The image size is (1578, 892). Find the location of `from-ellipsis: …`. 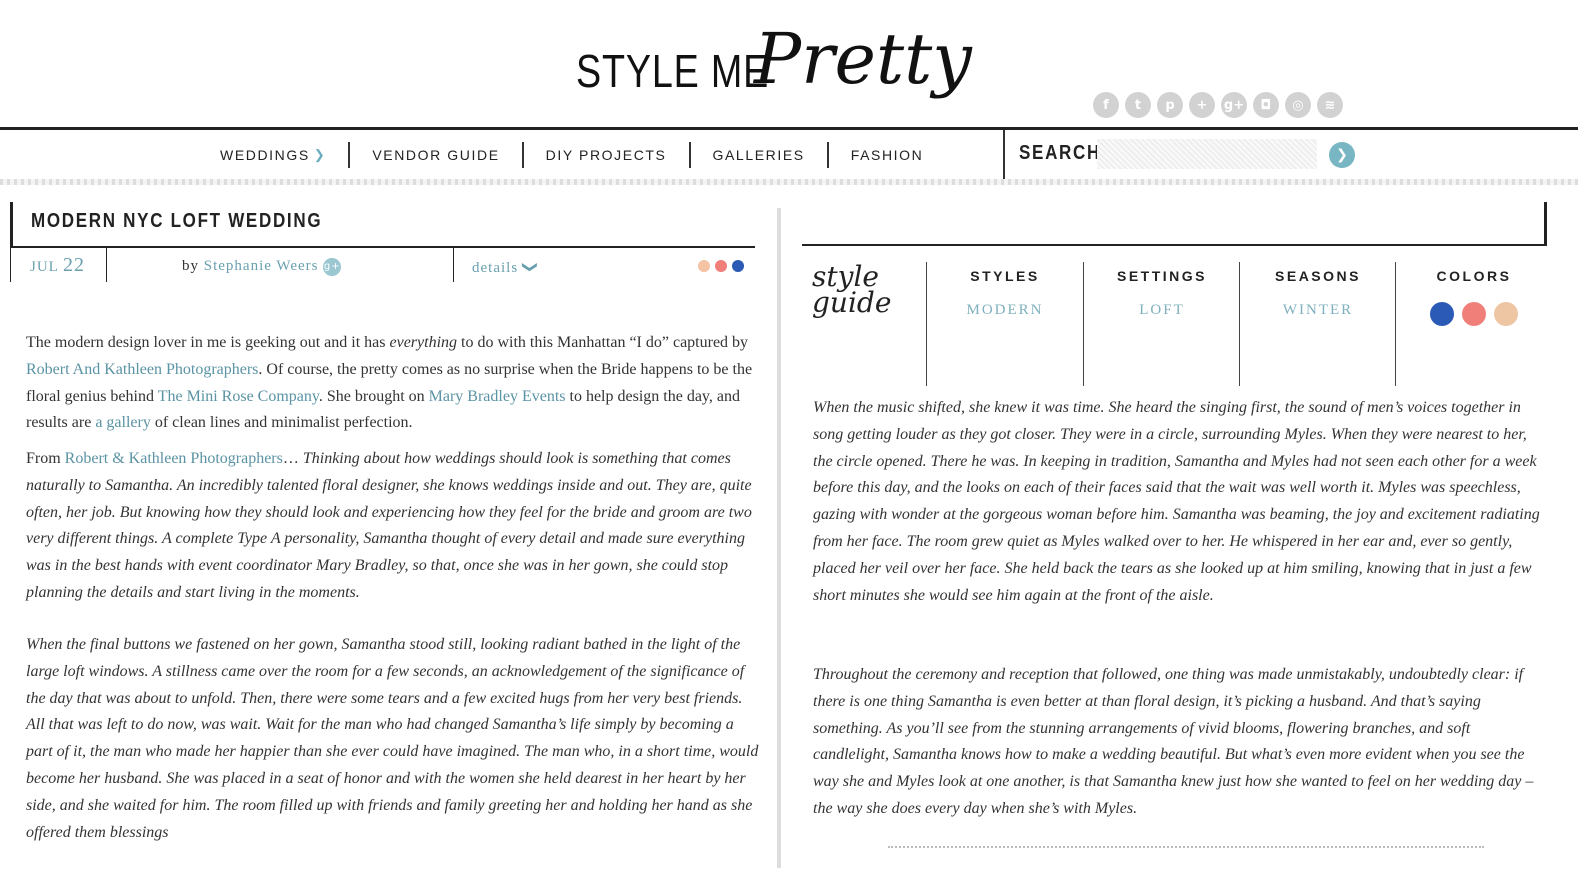

from-ellipsis: … is located at coordinates (292, 458).